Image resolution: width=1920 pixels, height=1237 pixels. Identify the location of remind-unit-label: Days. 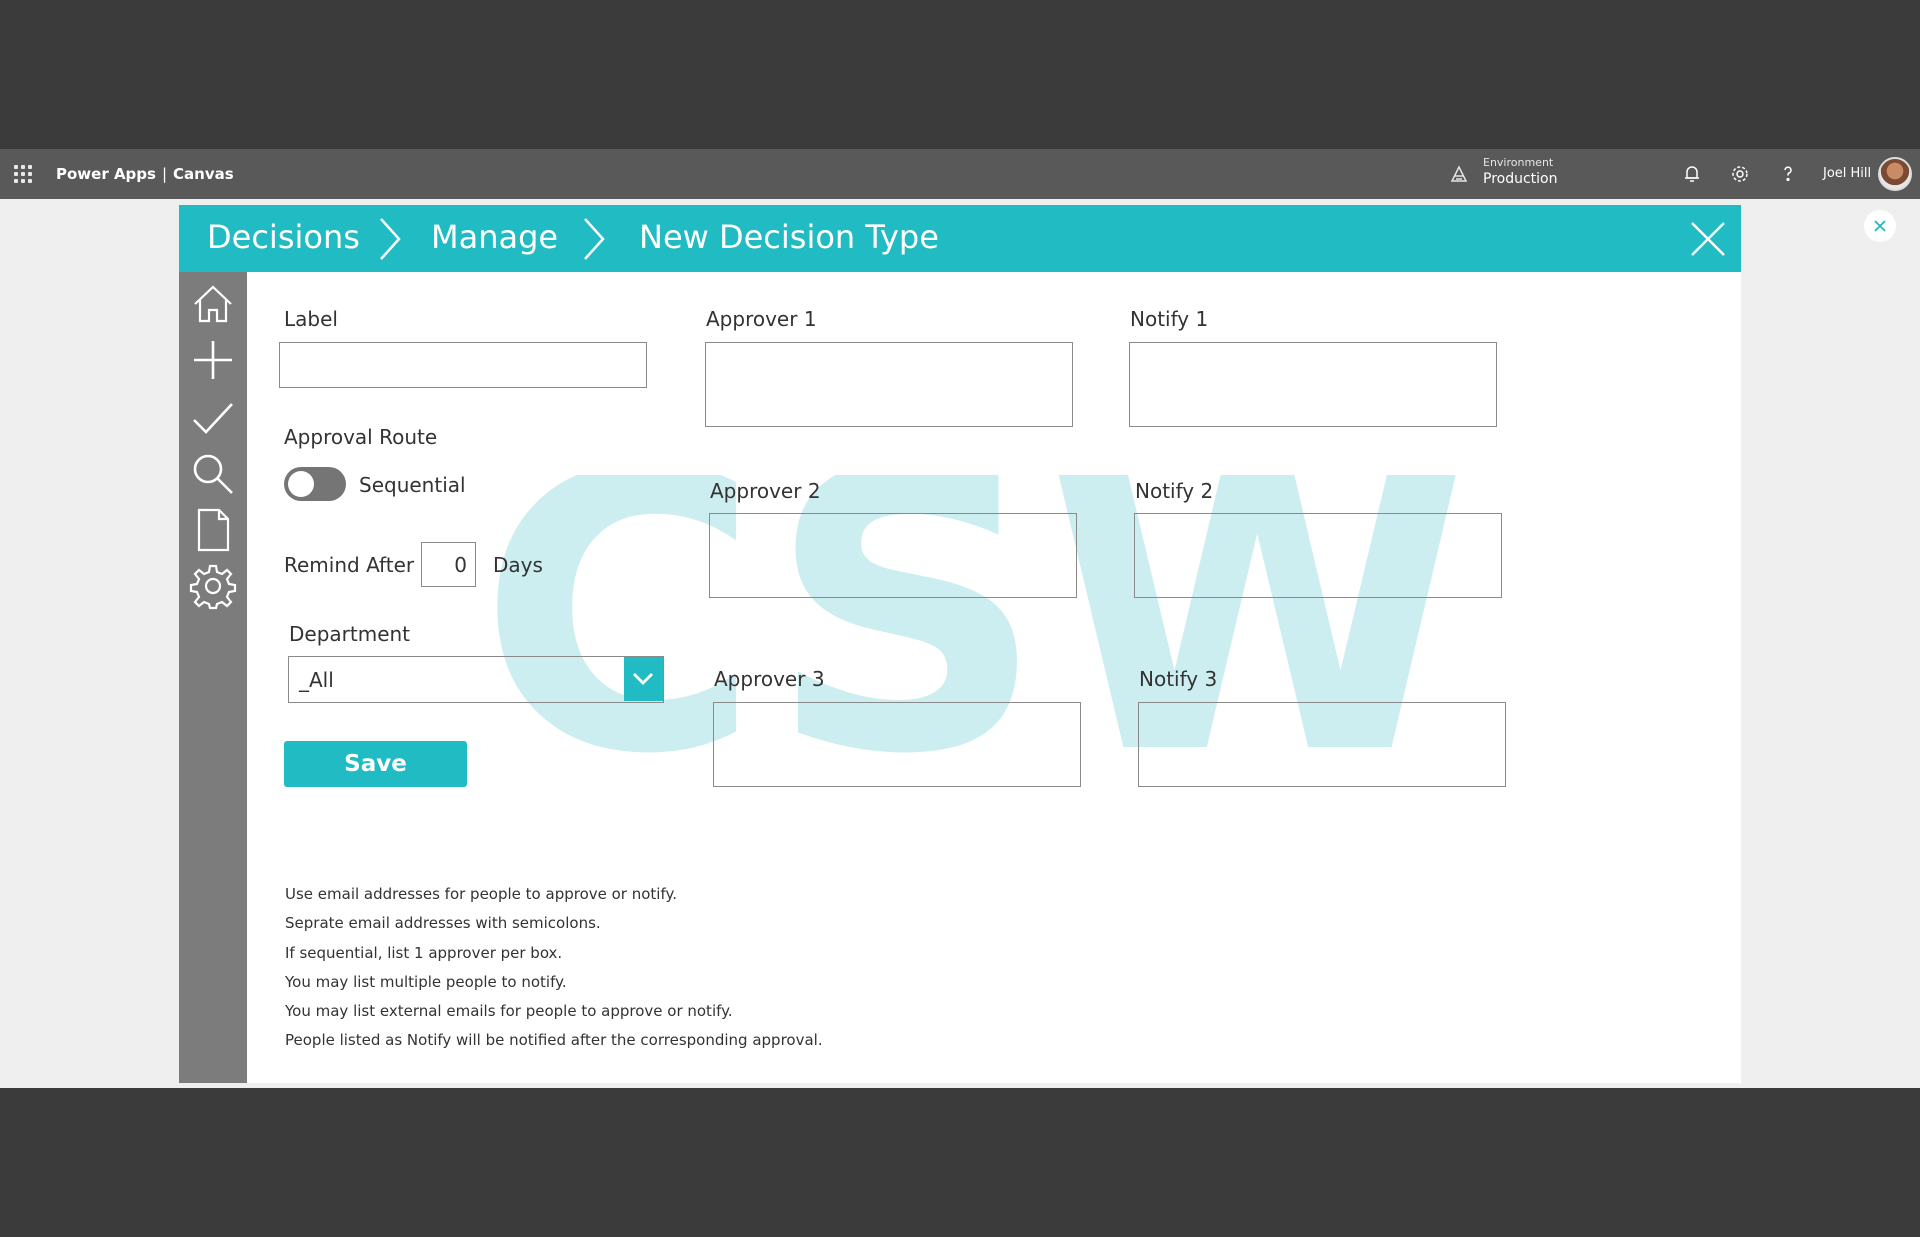
(518, 565).